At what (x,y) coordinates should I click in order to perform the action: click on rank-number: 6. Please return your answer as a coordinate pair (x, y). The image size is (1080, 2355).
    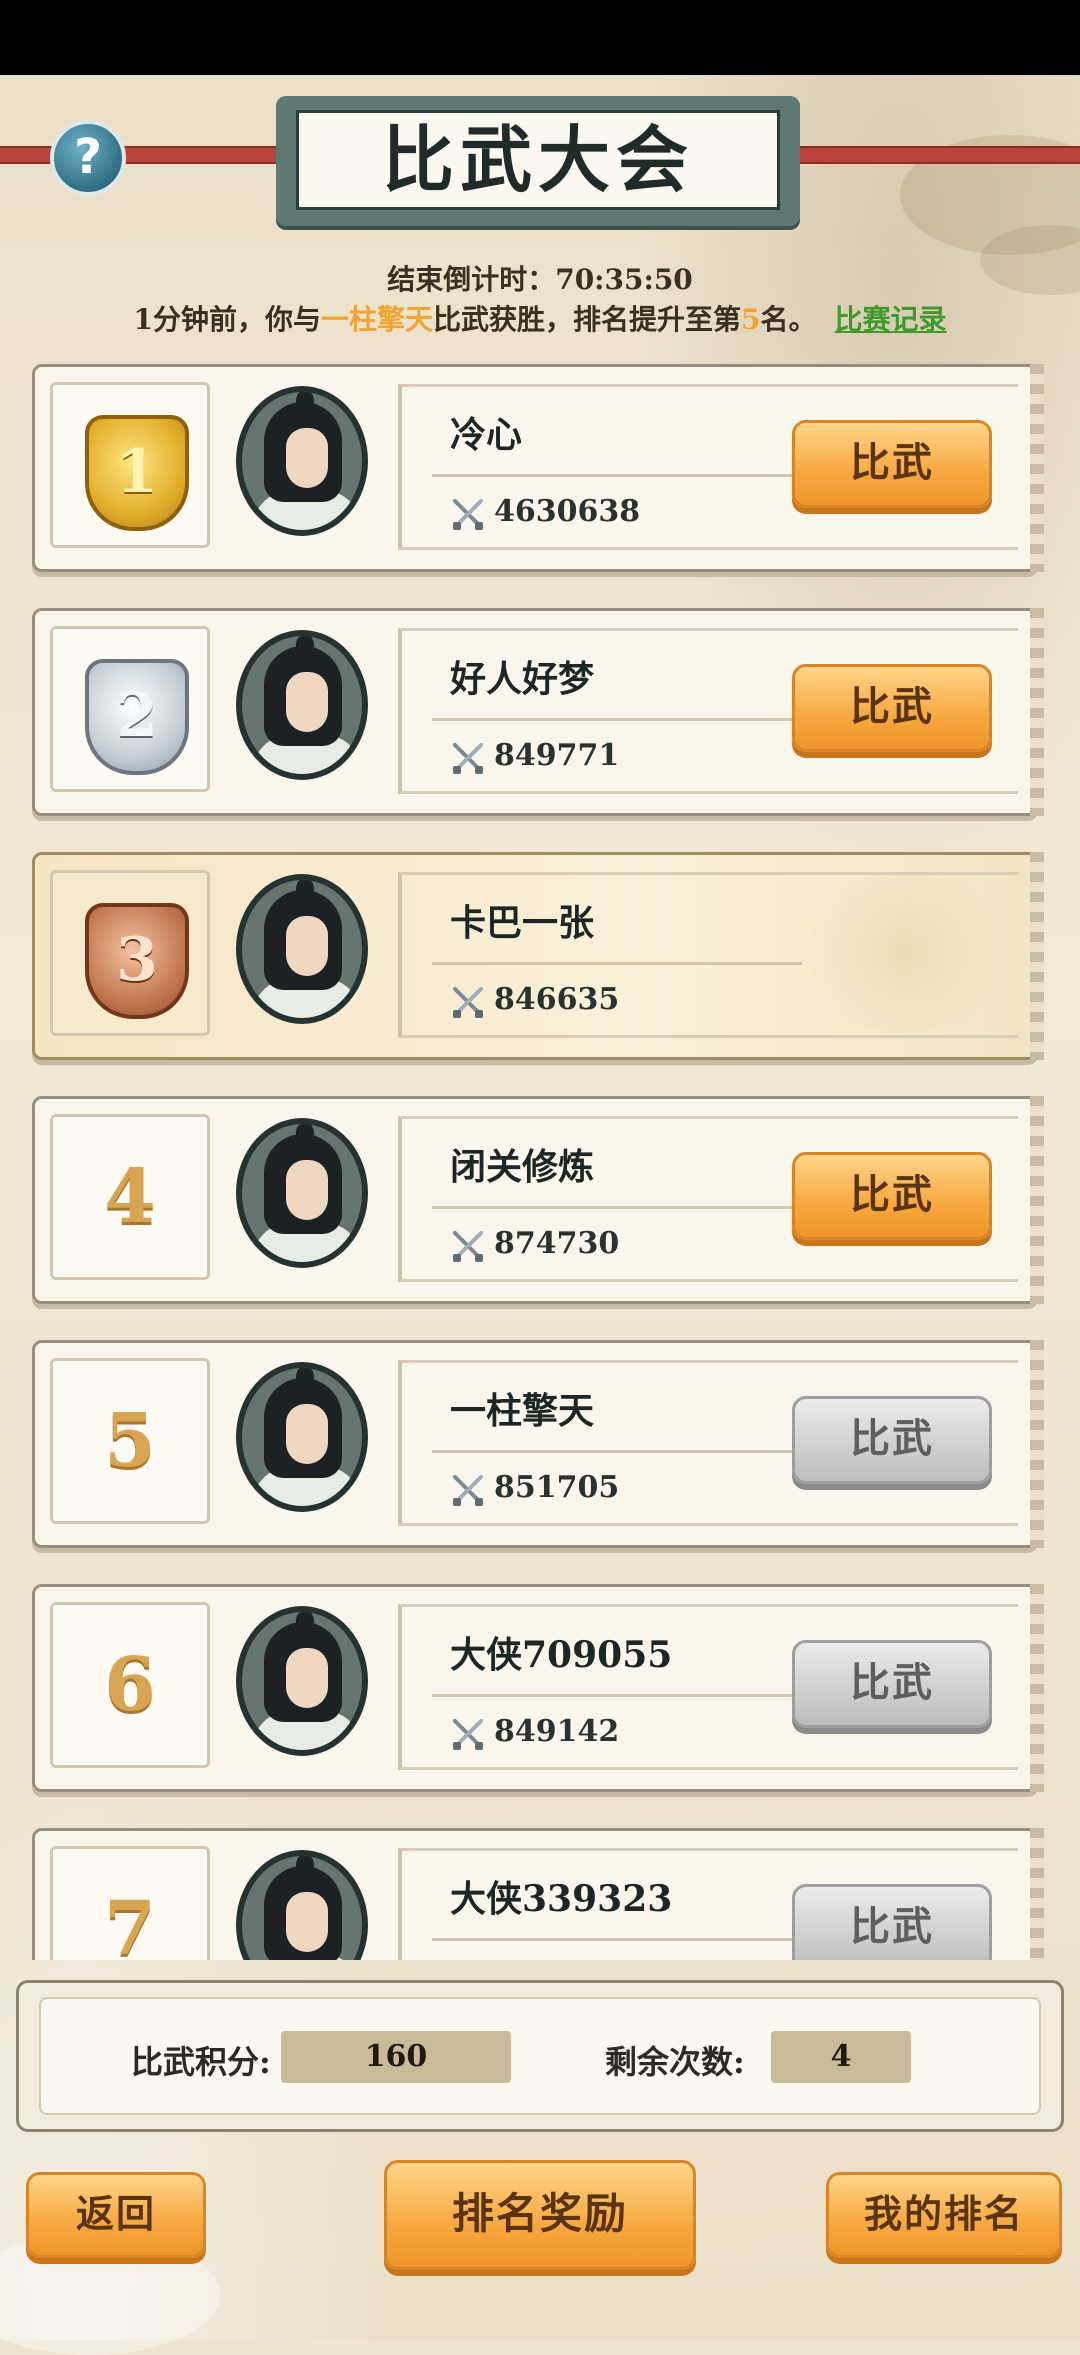
    Looking at the image, I should click on (130, 1685).